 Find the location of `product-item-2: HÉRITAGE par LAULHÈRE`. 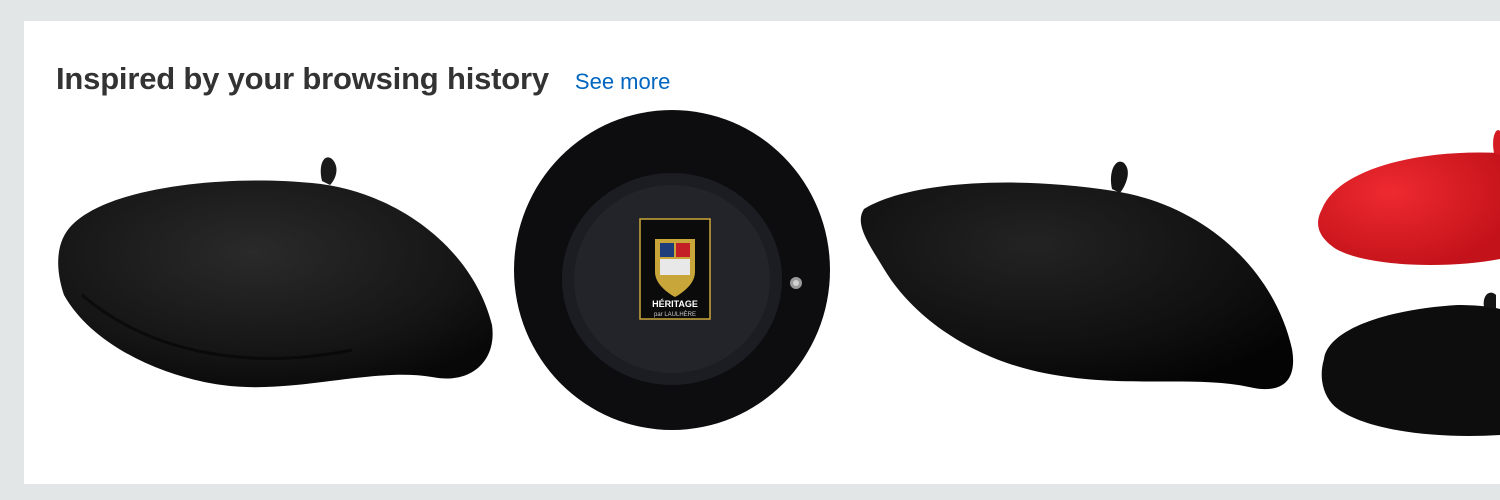

product-item-2: HÉRITAGE par LAULHÈRE is located at coordinates (672, 270).